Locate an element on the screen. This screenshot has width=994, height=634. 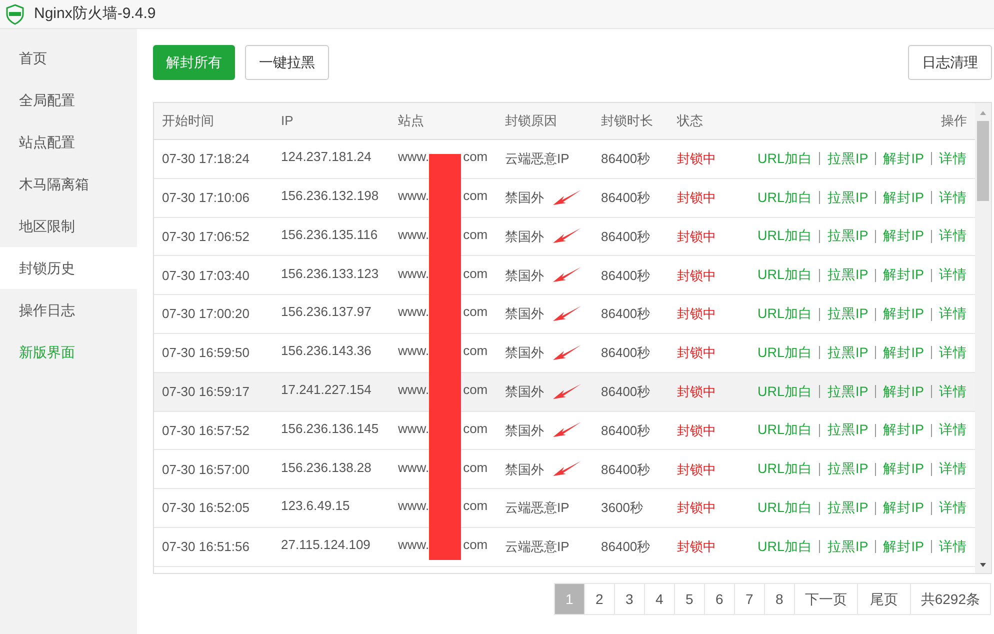
column-header: 开始时间 is located at coordinates (188, 121).